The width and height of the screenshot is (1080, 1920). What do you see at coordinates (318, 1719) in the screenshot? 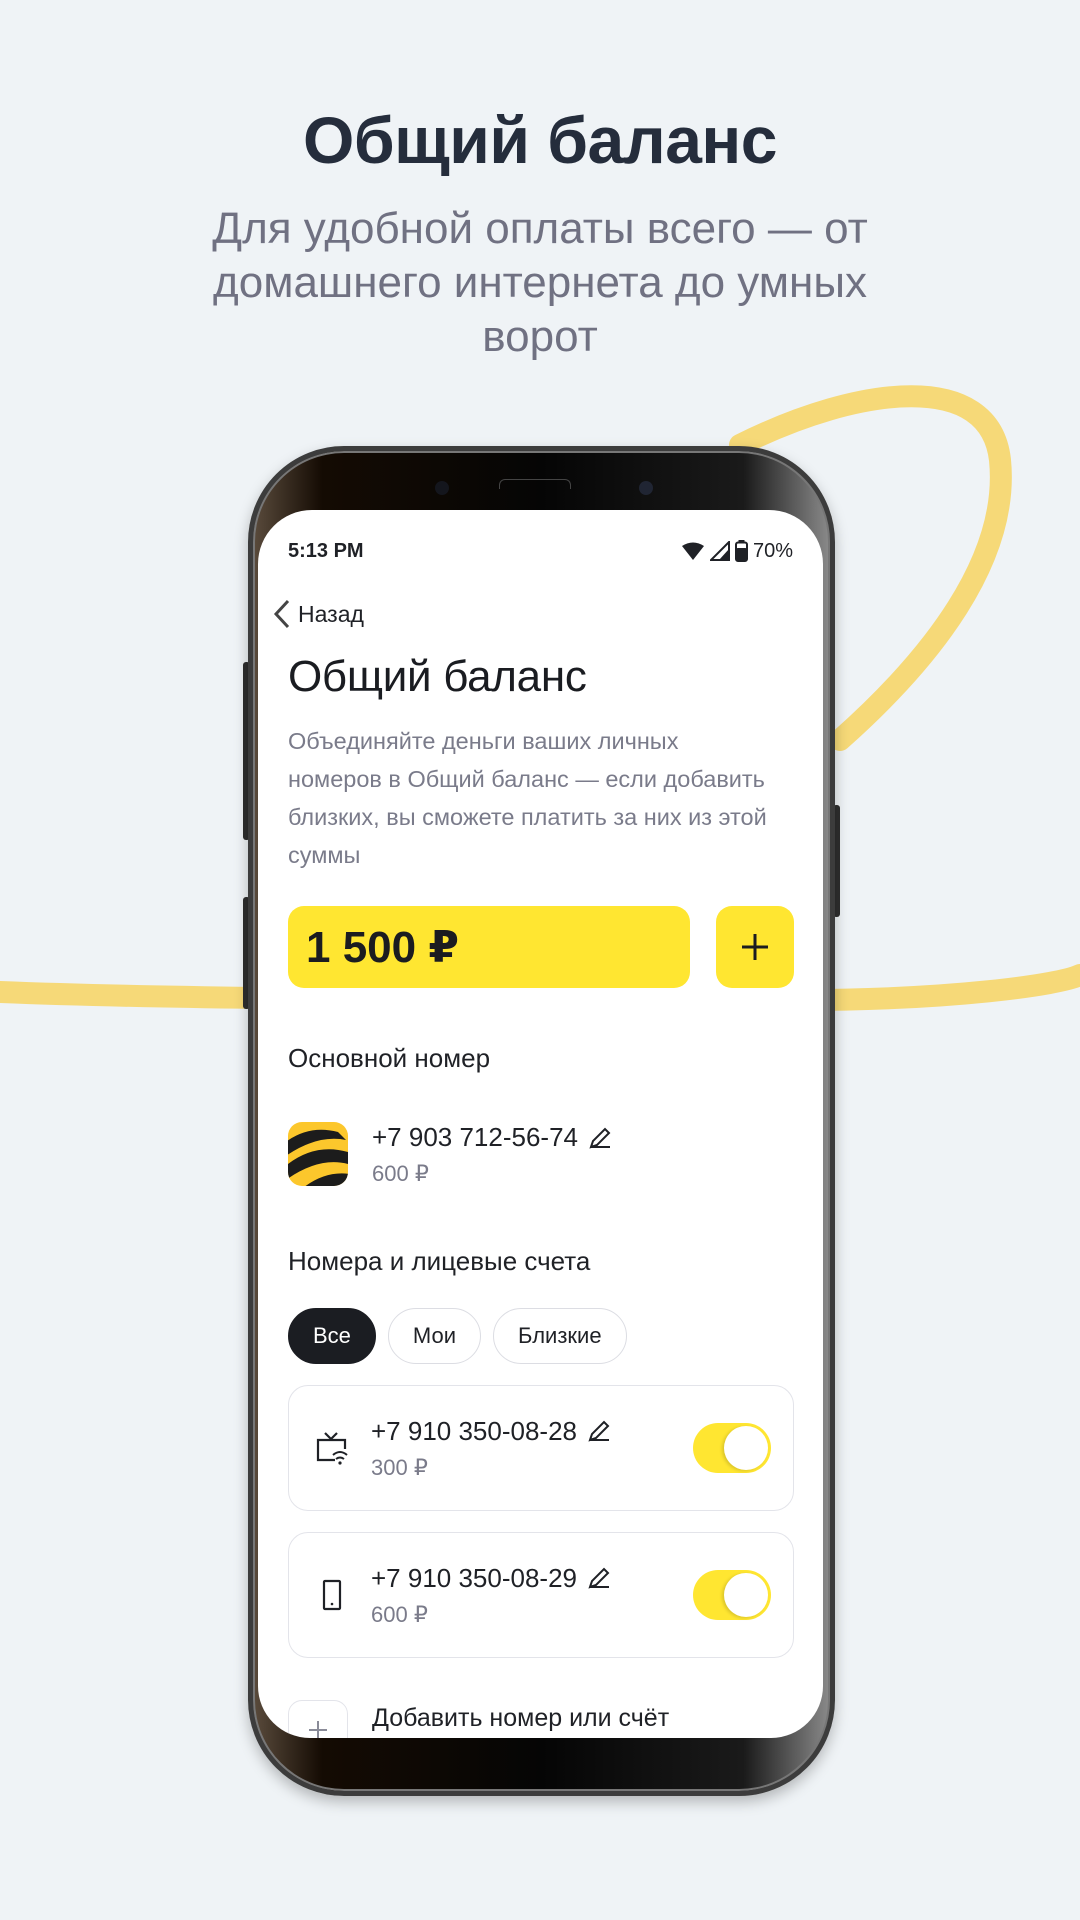
I see `add-account-button` at bounding box center [318, 1719].